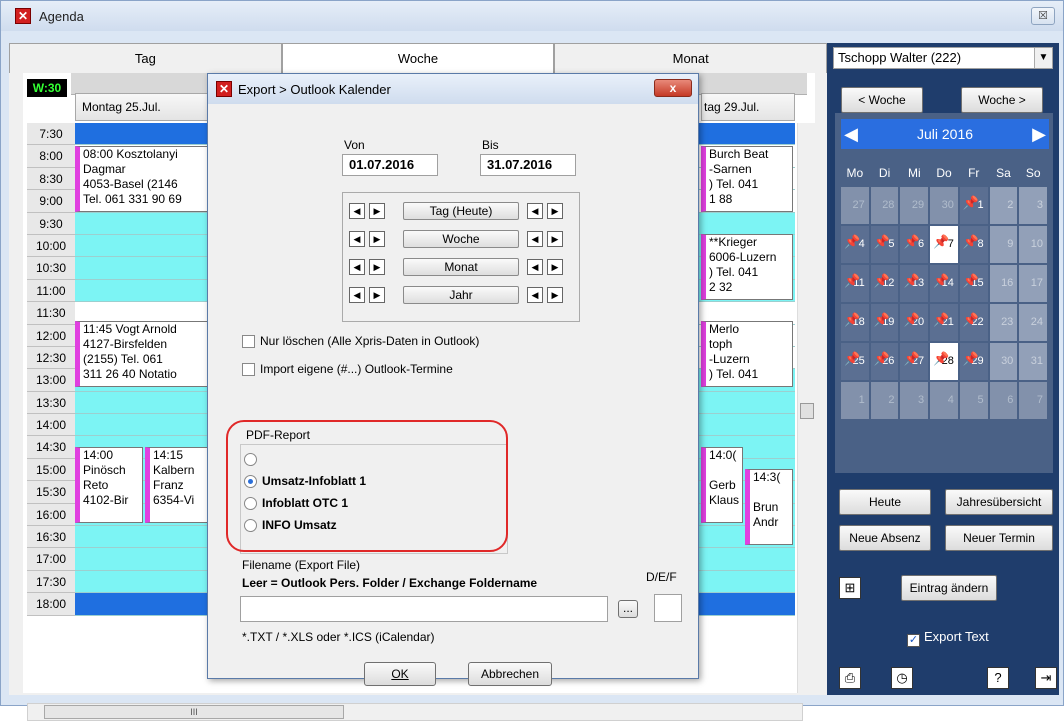 This screenshot has width=1064, height=721. I want to click on appointment: **Krieger 6006-Luzern ) Tel. 041 2 32, so click(747, 267).